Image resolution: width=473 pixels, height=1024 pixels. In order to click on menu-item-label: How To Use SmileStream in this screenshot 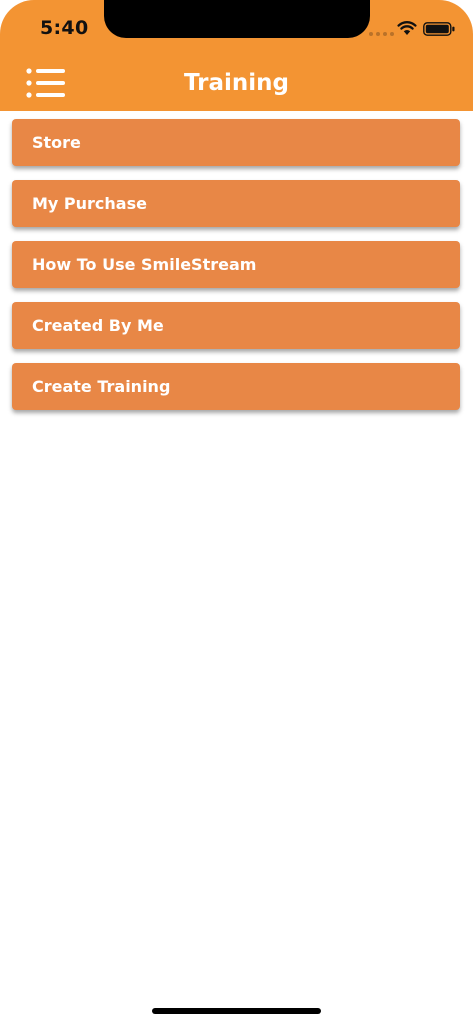, I will do `click(144, 264)`.